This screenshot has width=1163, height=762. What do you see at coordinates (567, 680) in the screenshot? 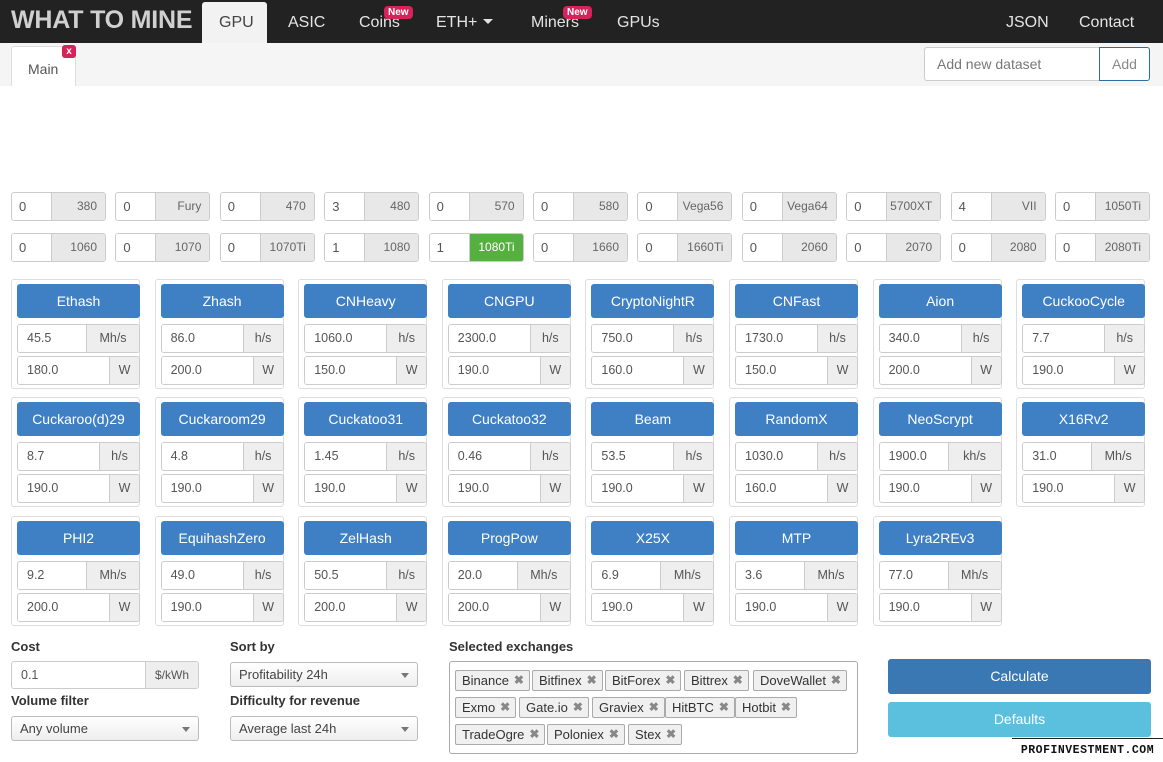
I see `exchange-chip: Bitfinex ✖` at bounding box center [567, 680].